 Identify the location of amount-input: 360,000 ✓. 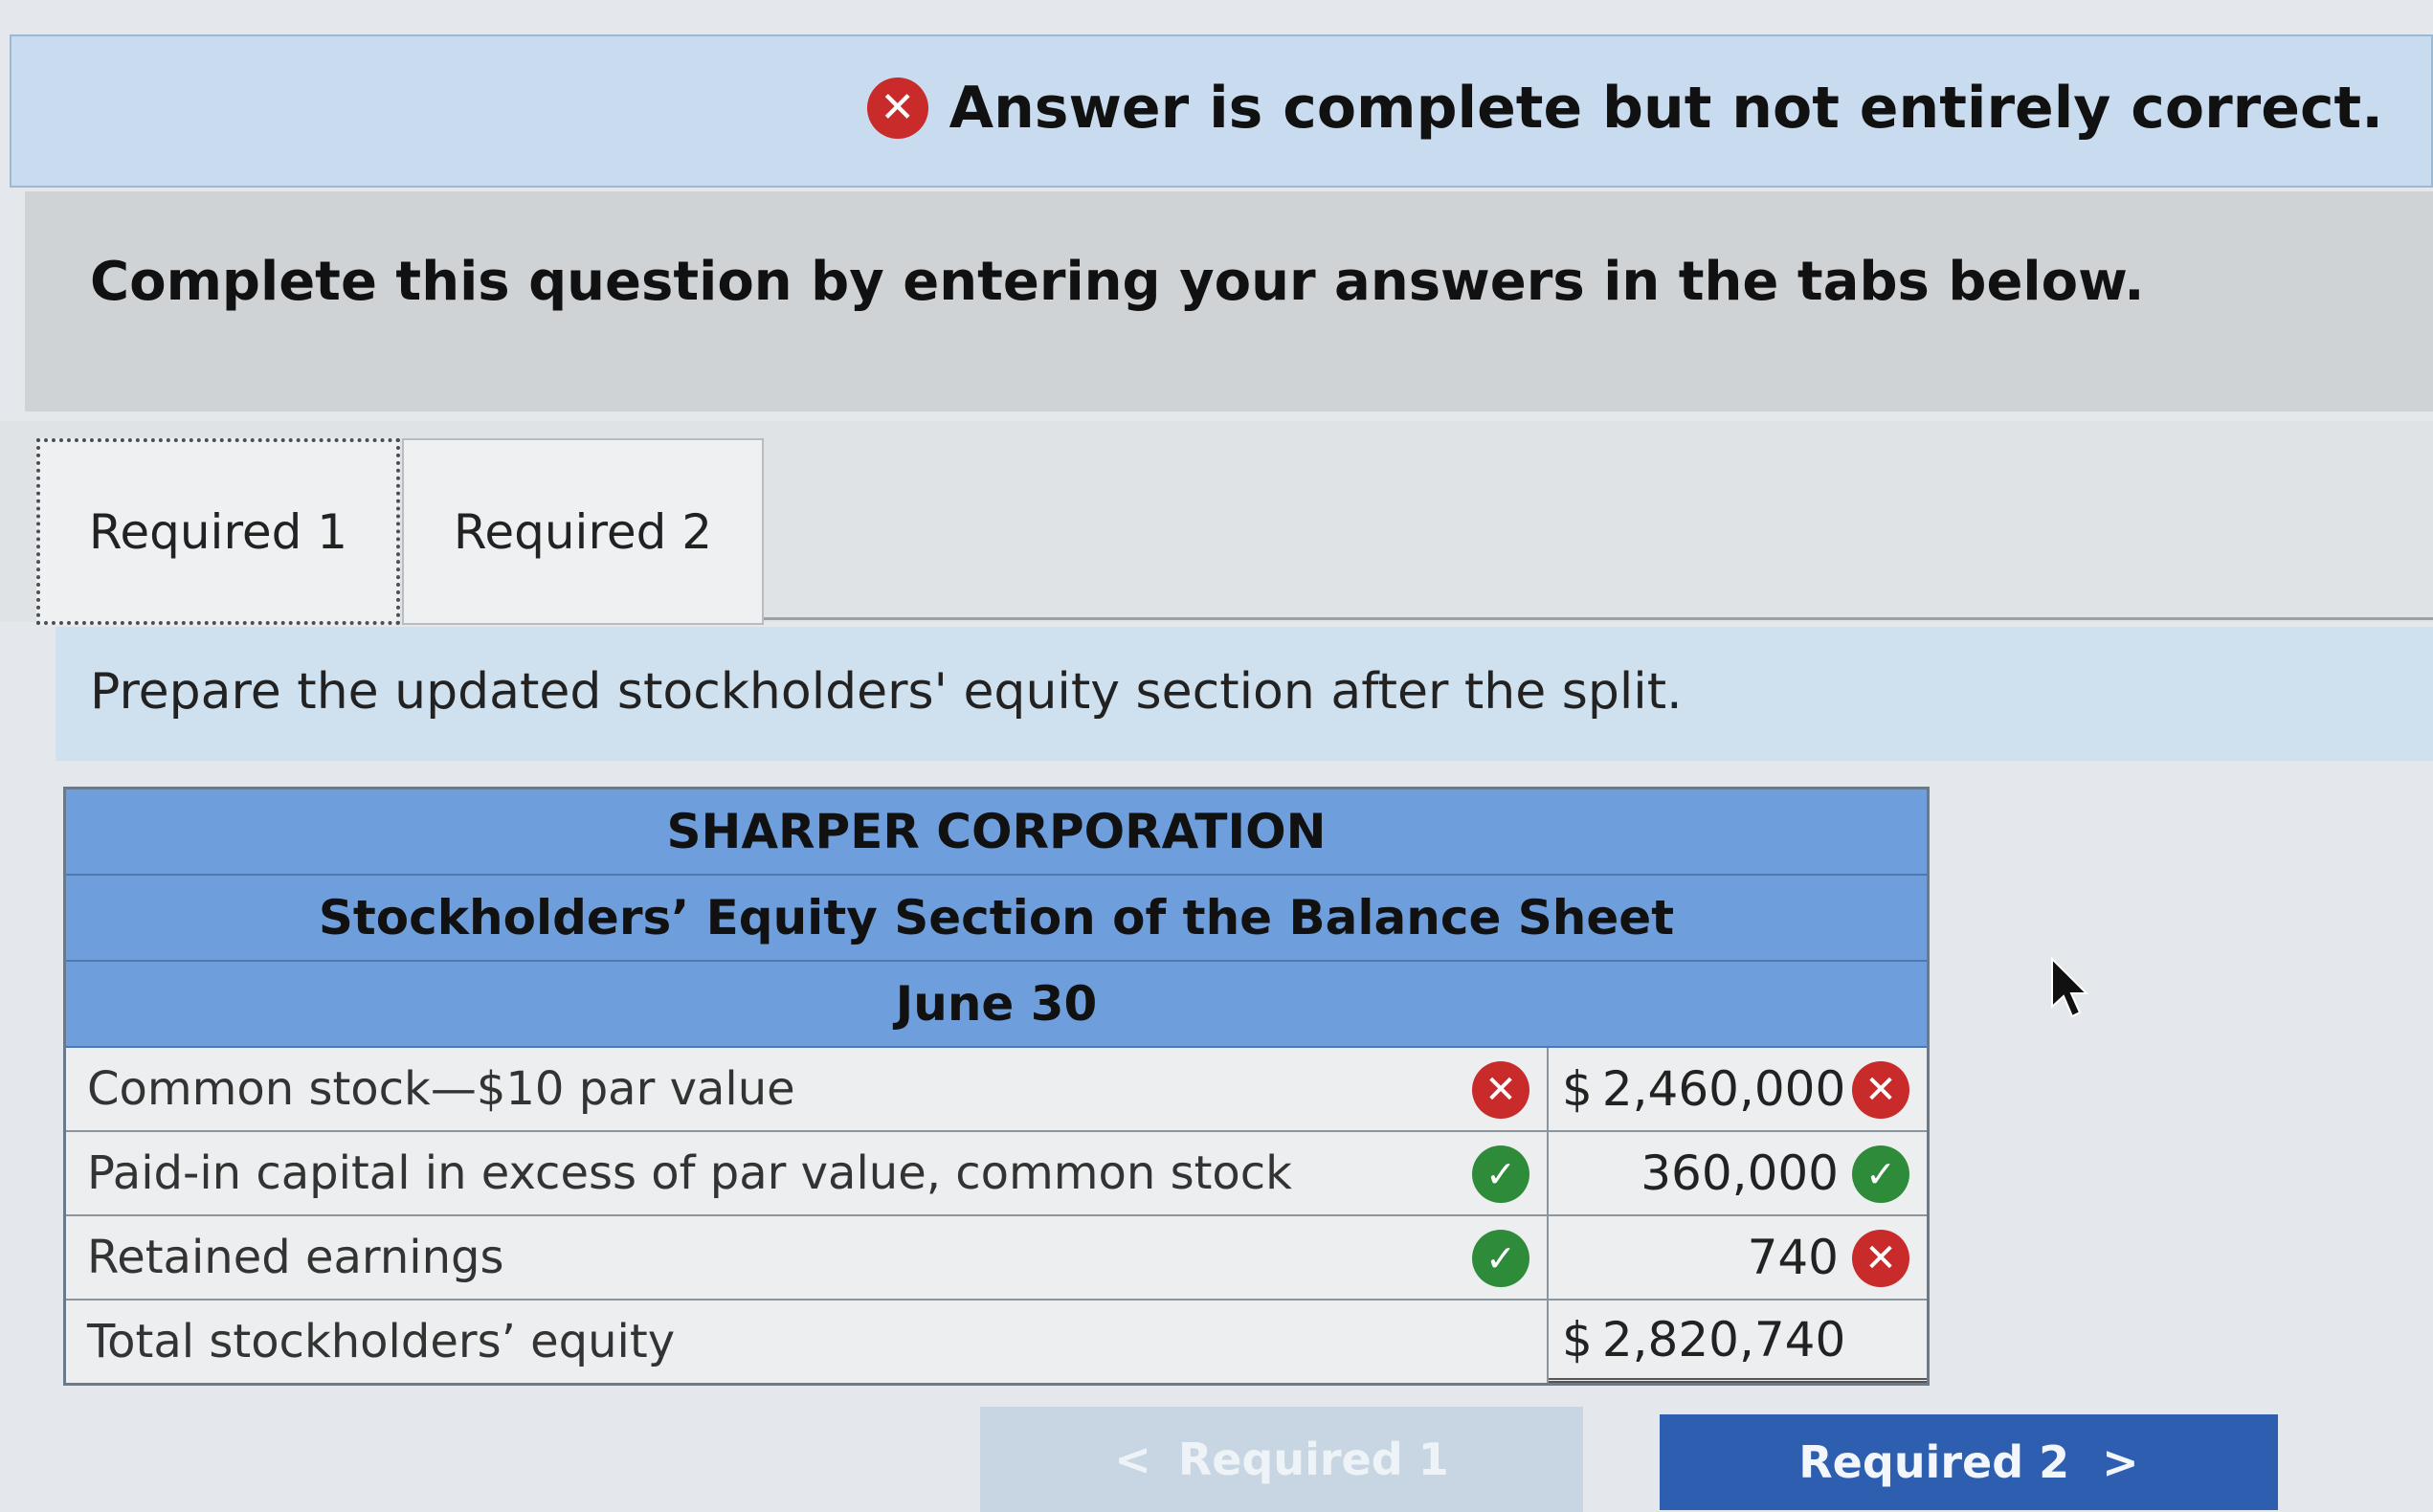
(1738, 1173).